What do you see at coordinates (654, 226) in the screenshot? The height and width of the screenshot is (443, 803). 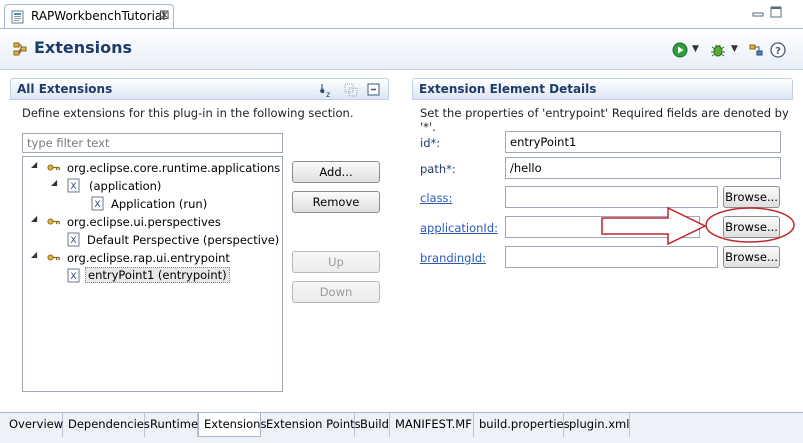 I see `annotation-arrow` at bounding box center [654, 226].